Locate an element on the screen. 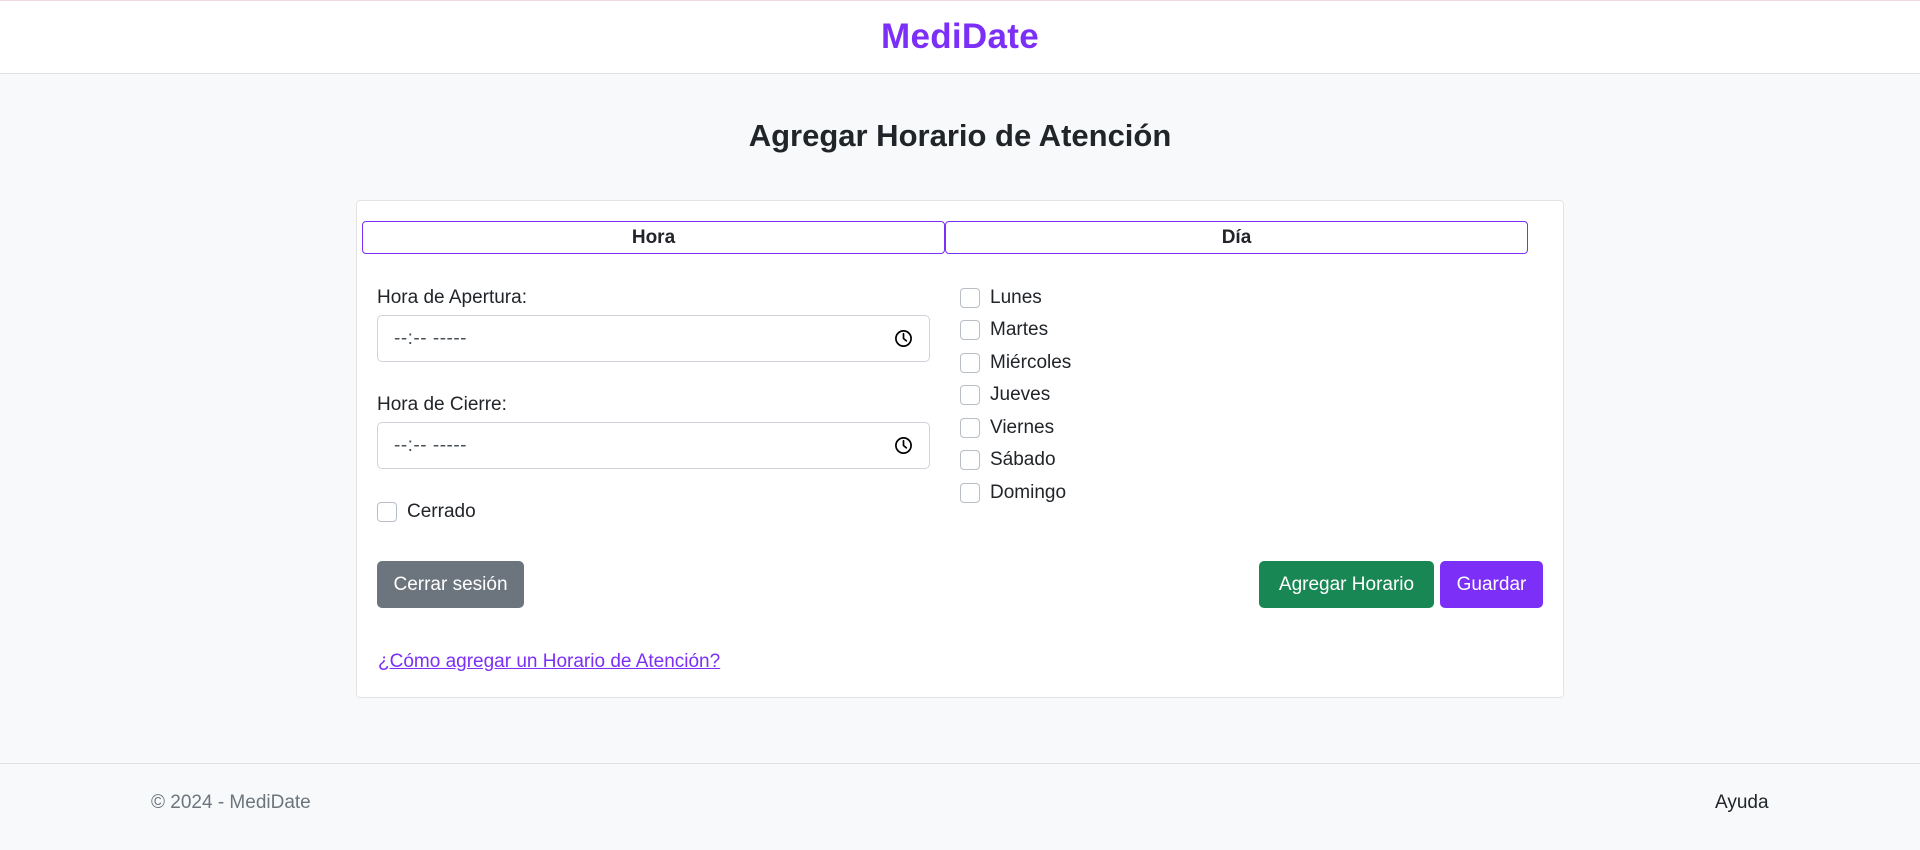 The image size is (1920, 850). dia-column-header: Día is located at coordinates (1236, 237).